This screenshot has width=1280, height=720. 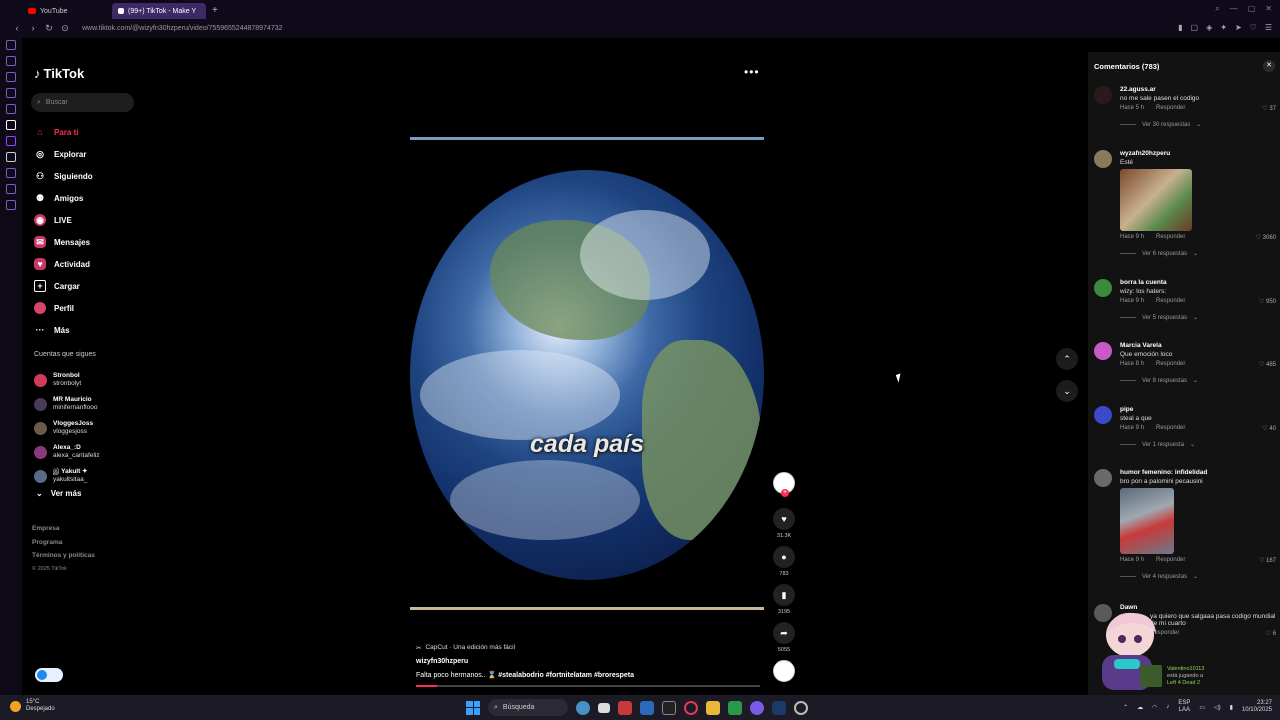 What do you see at coordinates (1198, 409) in the screenshot?
I see `comment-user: pipe` at bounding box center [1198, 409].